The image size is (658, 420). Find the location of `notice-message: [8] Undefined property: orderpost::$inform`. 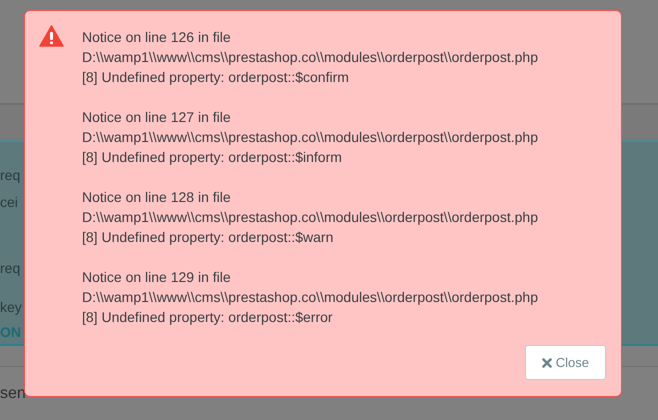

notice-message: [8] Undefined property: orderpost::$inform is located at coordinates (212, 157).